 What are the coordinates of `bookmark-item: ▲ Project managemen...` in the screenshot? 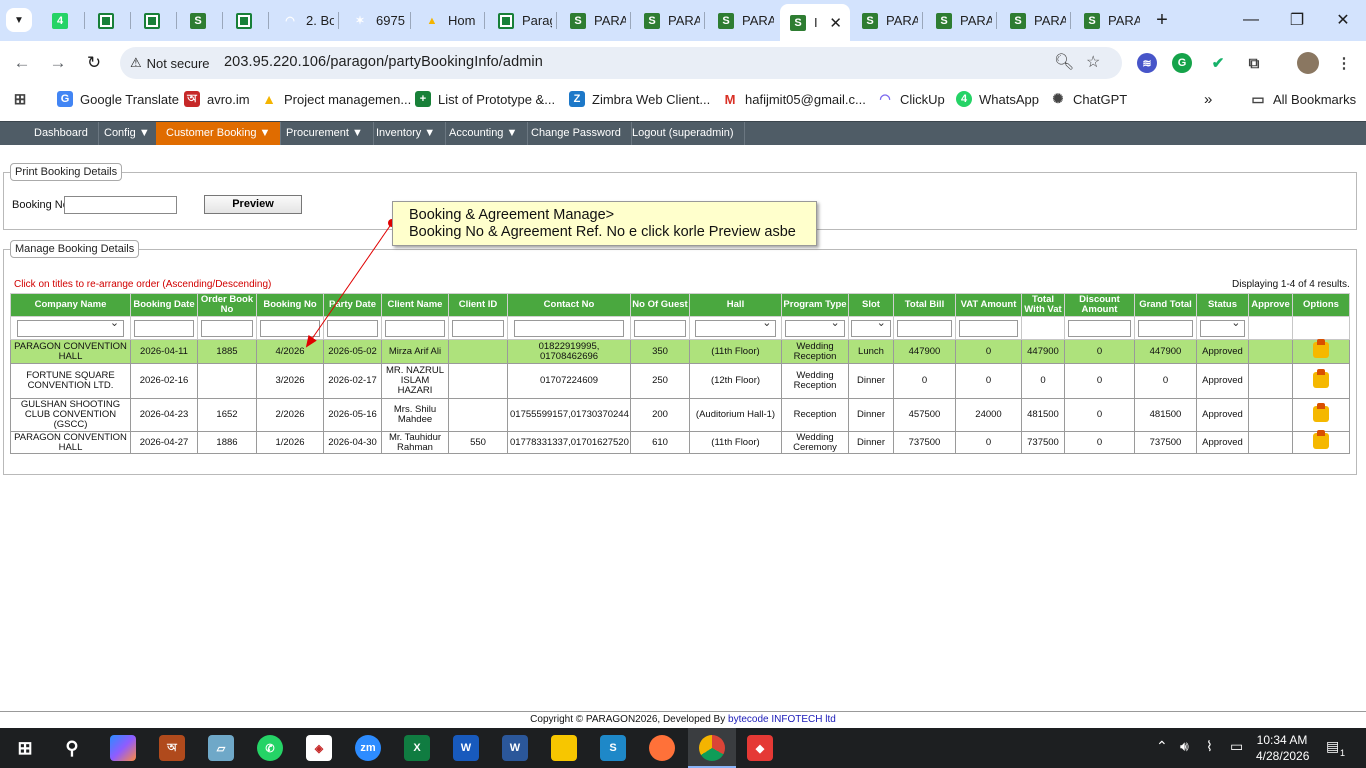 It's located at (336, 99).